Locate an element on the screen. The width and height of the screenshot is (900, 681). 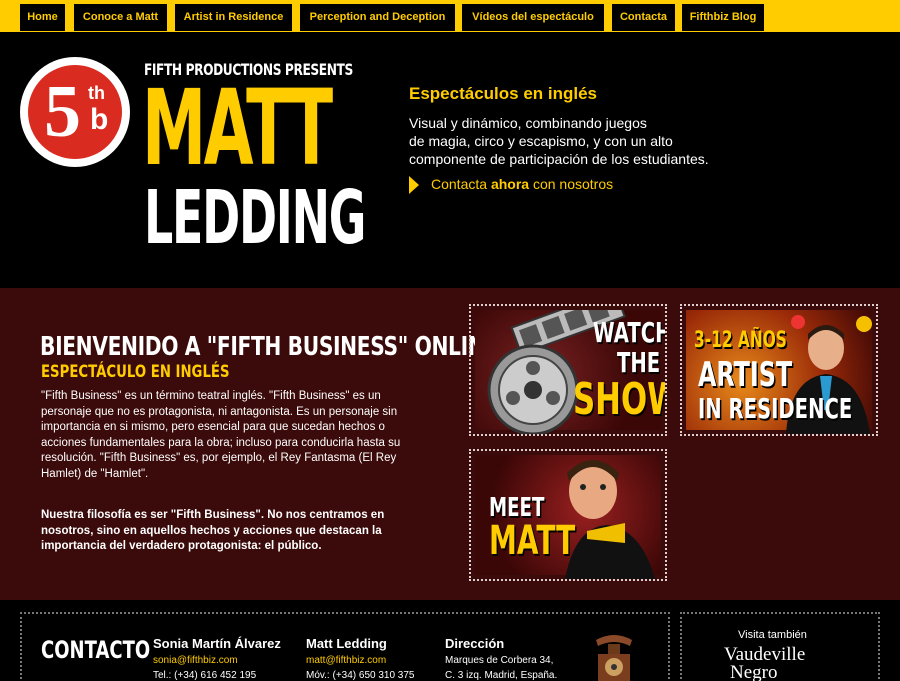
meet-banner-bg: MEET MATT is located at coordinates (568, 517).